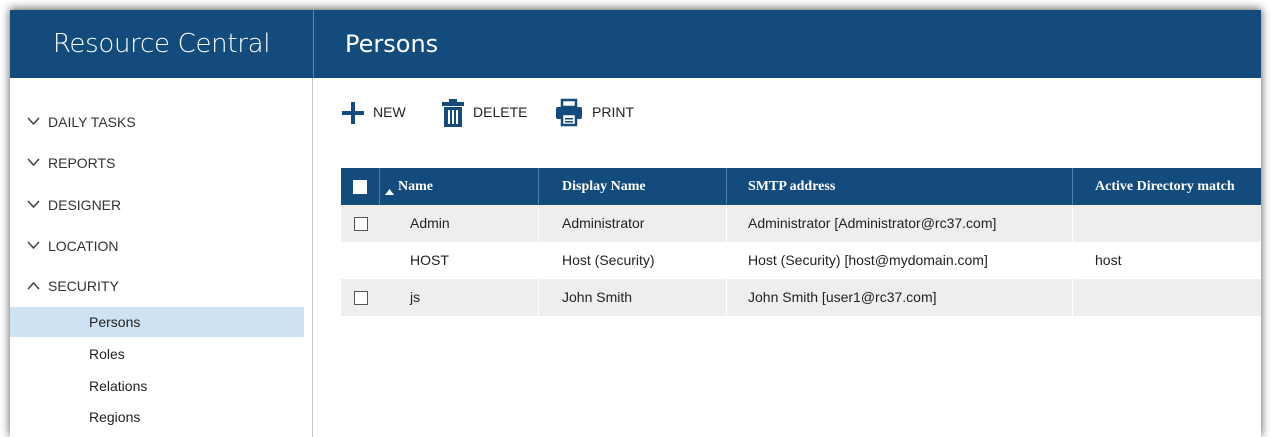 This screenshot has width=1271, height=437. Describe the element at coordinates (1108, 260) in the screenshot. I see `cell-ad-match: host` at that location.